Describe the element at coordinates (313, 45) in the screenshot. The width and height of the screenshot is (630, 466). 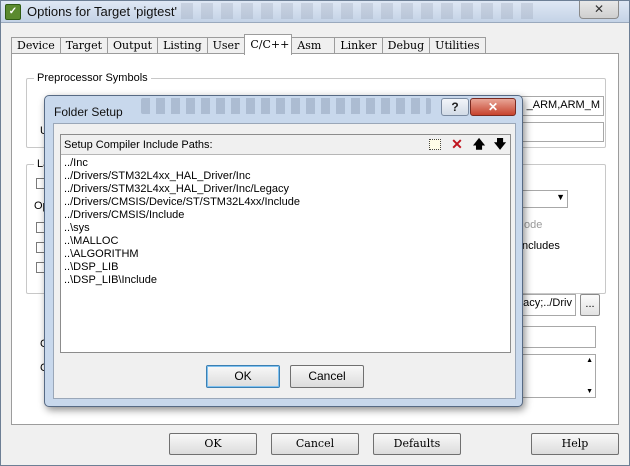
I see `tab-asm: Asm` at that location.